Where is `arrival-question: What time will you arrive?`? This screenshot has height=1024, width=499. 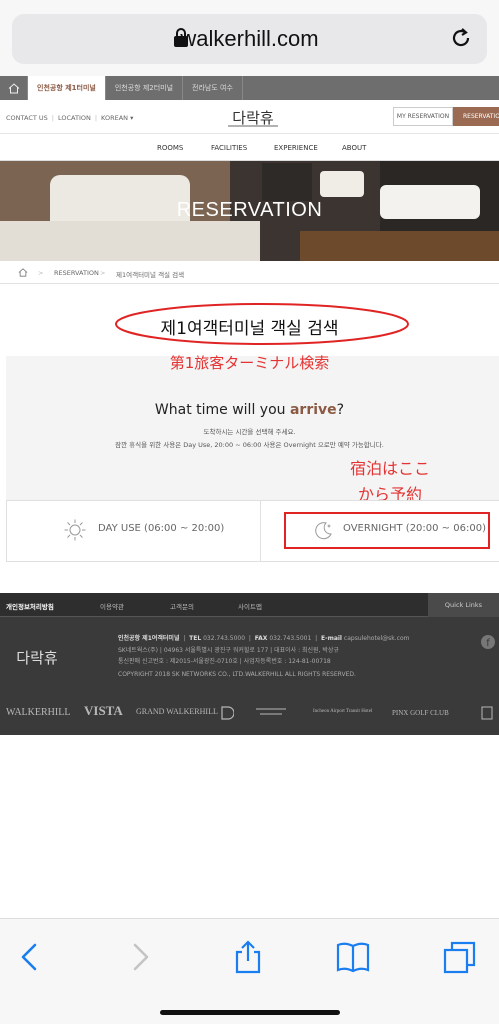
arrival-question: What time will you arrive? is located at coordinates (249, 410).